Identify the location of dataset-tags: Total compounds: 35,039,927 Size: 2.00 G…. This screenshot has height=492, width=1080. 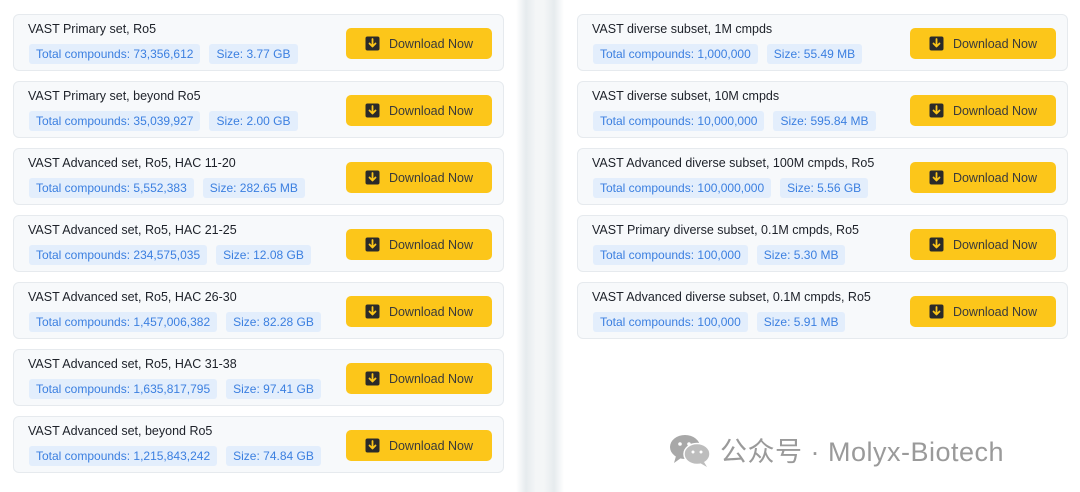
(163, 121).